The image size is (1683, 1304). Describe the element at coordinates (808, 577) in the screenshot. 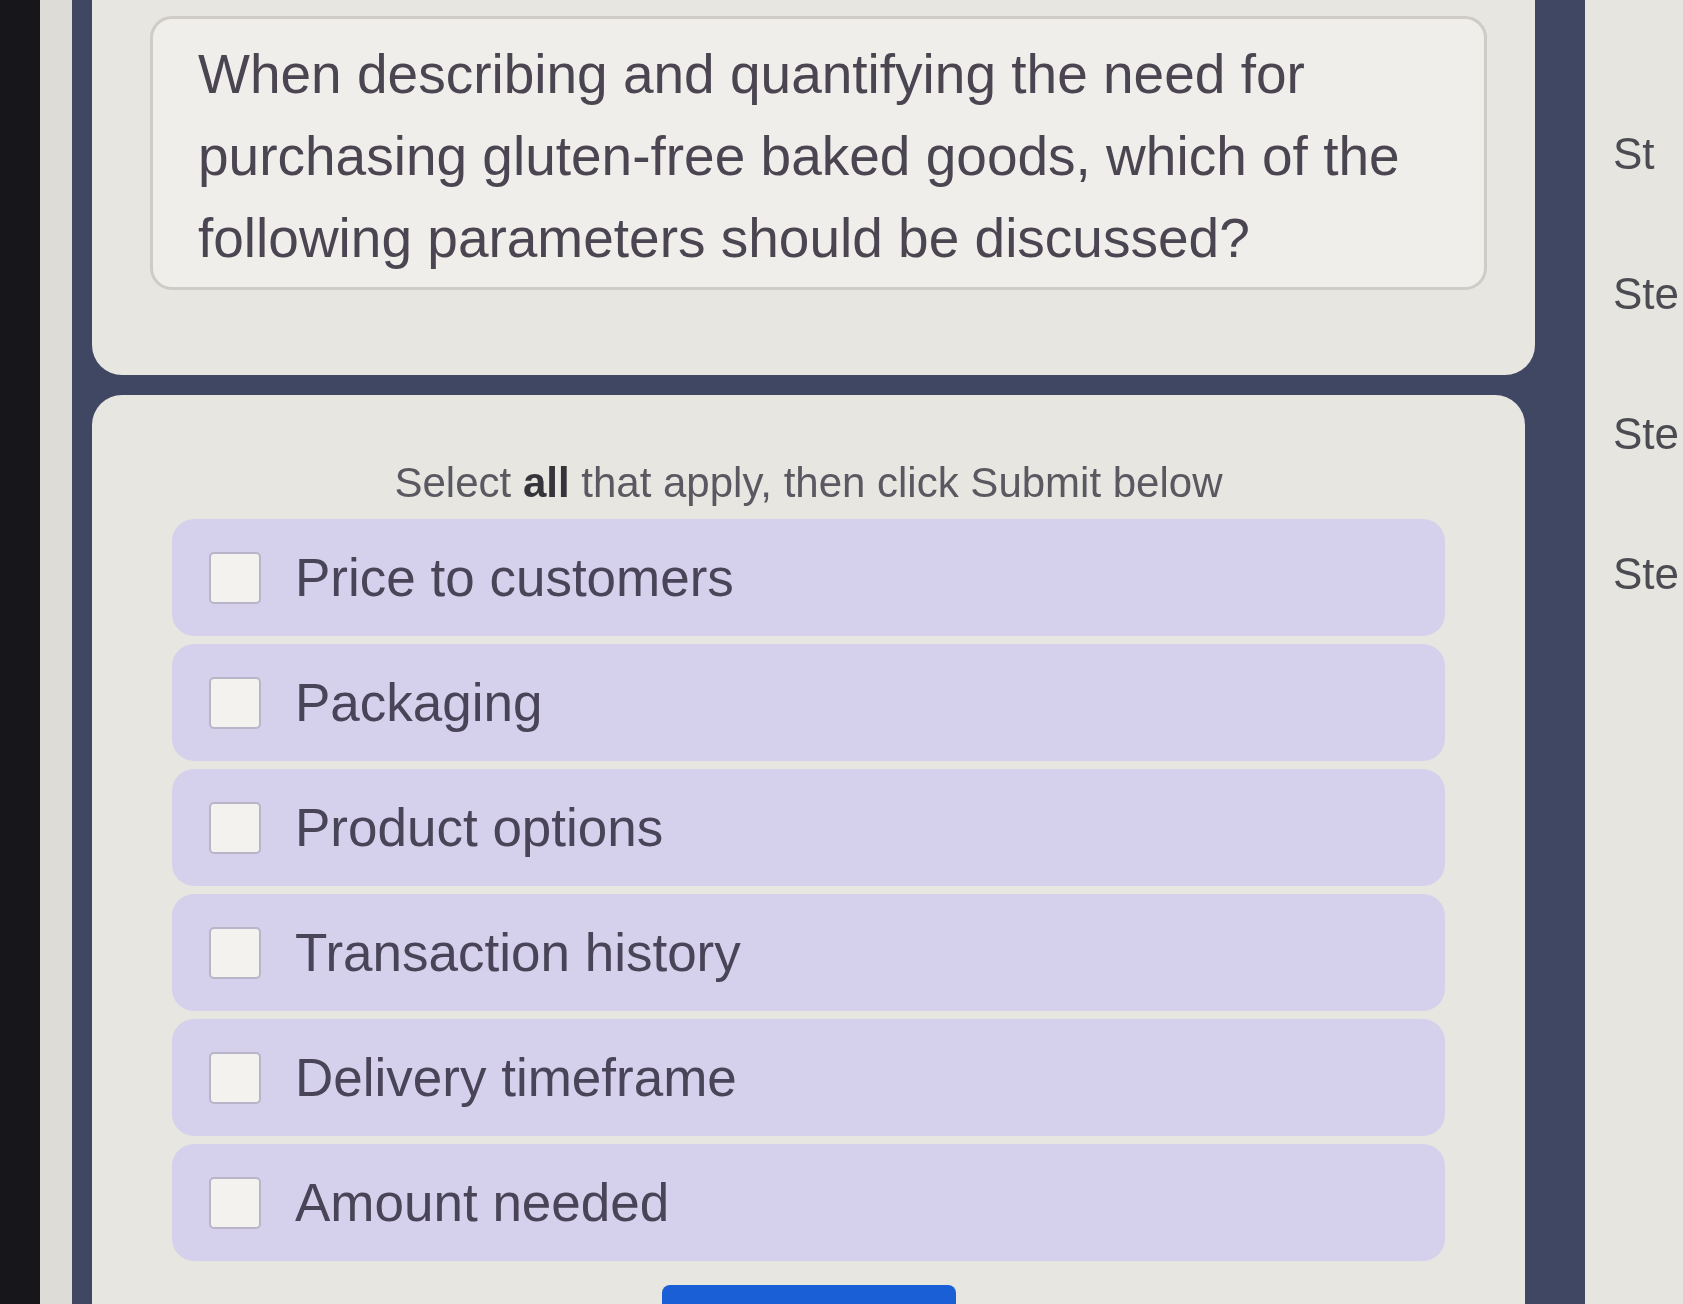

I see `answer-option: Price to customers` at that location.